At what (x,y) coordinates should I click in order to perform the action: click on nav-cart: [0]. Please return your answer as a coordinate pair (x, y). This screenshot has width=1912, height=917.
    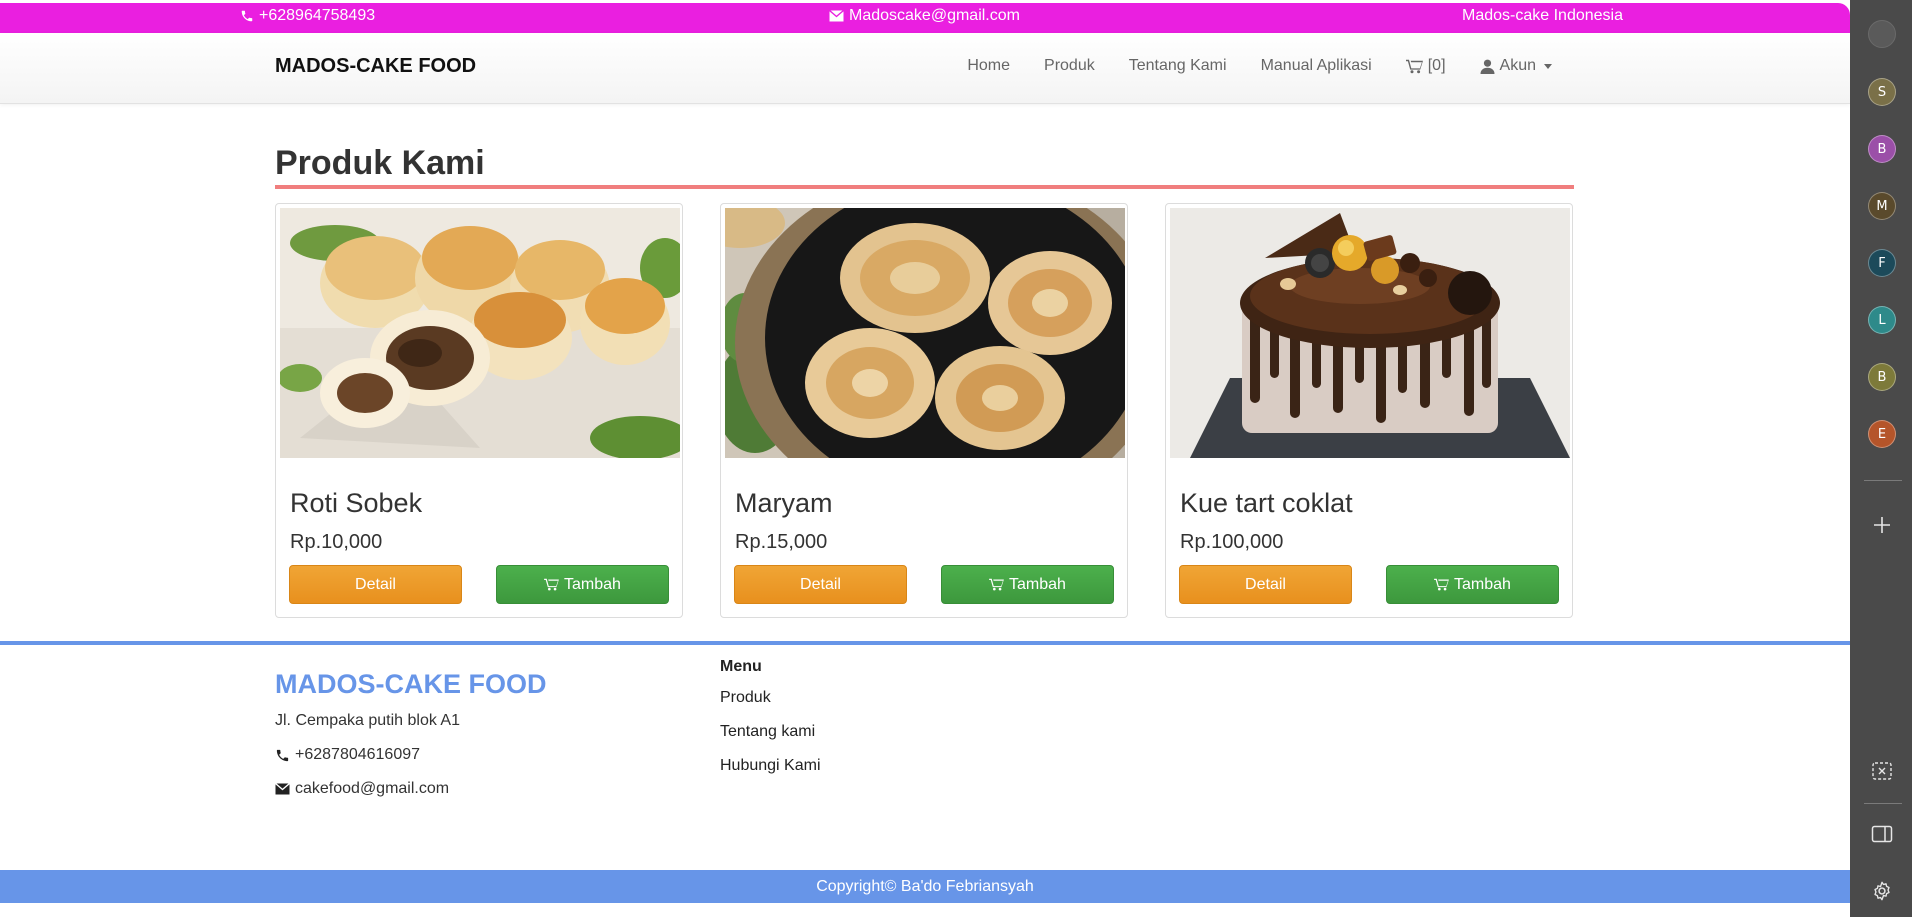
    Looking at the image, I should click on (1425, 66).